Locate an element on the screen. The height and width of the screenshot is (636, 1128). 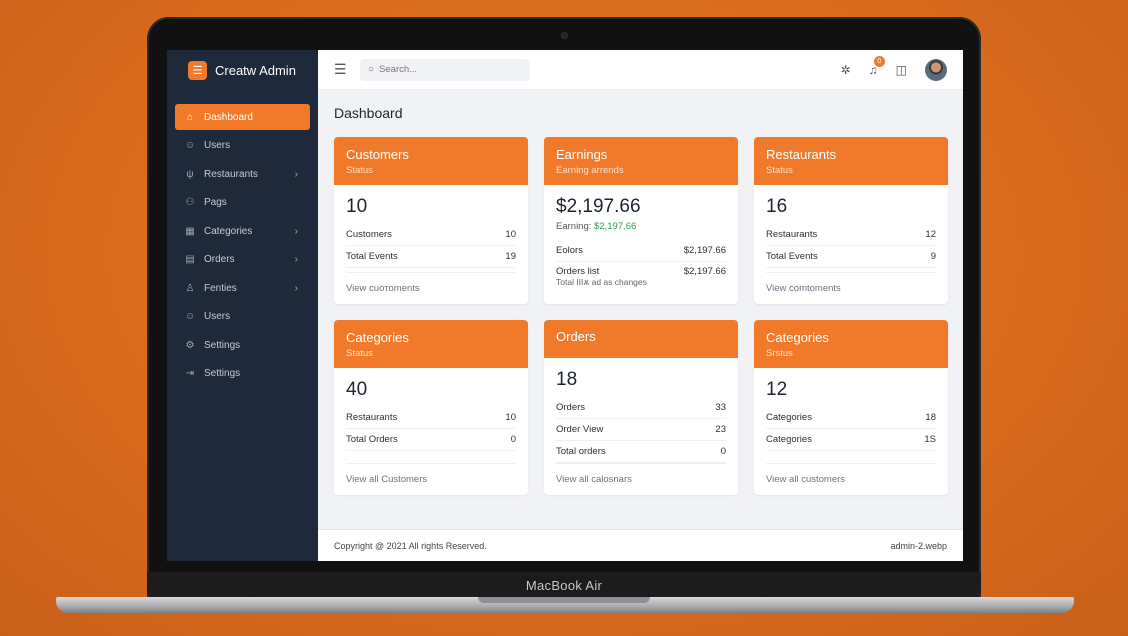
utensils-icon: ψ is located at coordinates (190, 174).